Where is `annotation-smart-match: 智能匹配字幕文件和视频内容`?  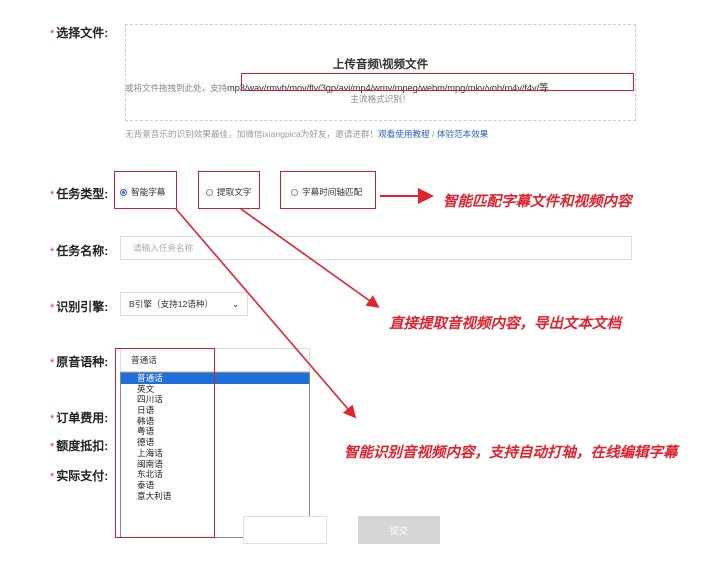 annotation-smart-match: 智能匹配字幕文件和视频内容 is located at coordinates (537, 202).